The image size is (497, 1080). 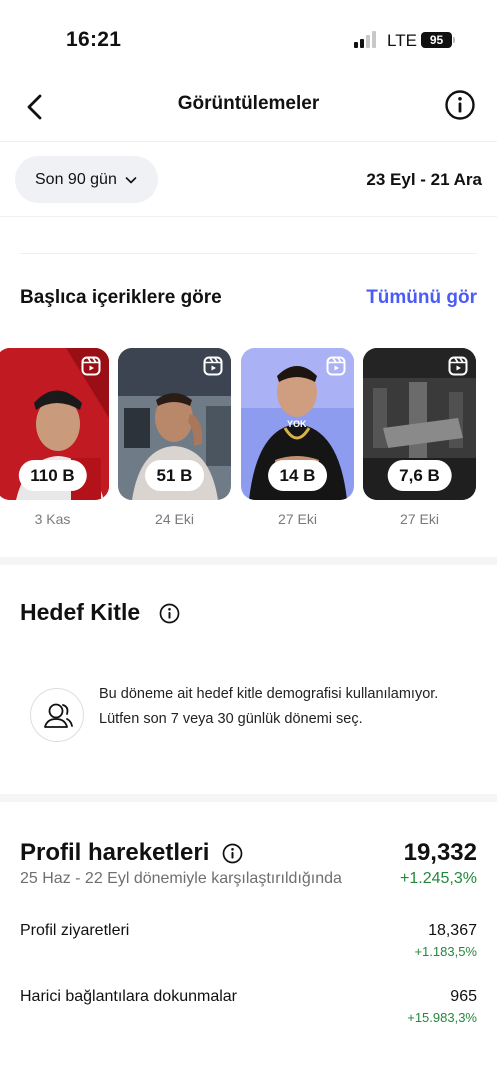 What do you see at coordinates (421, 298) in the screenshot?
I see `see-all-link: Tümünü gör` at bounding box center [421, 298].